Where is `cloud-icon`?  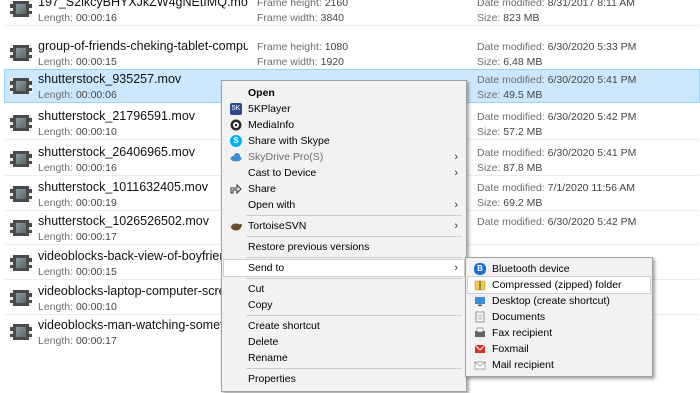 cloud-icon is located at coordinates (236, 157).